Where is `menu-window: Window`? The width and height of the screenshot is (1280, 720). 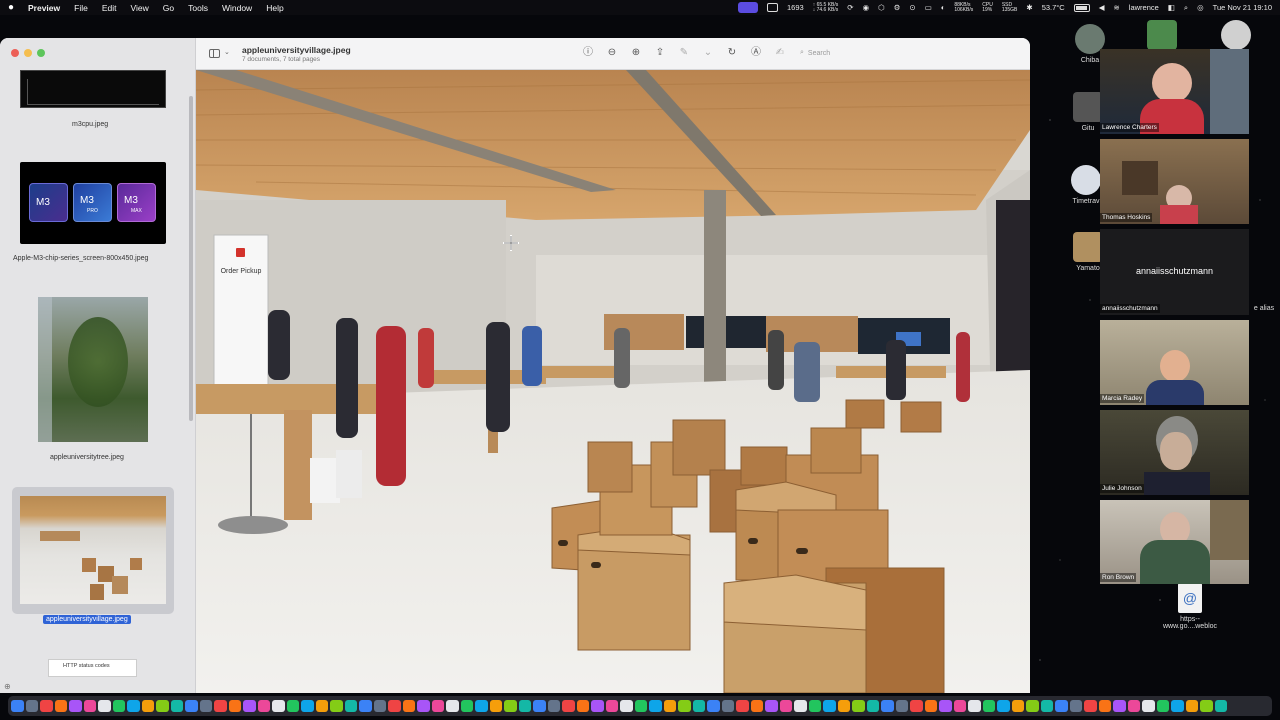 menu-window: Window is located at coordinates (237, 8).